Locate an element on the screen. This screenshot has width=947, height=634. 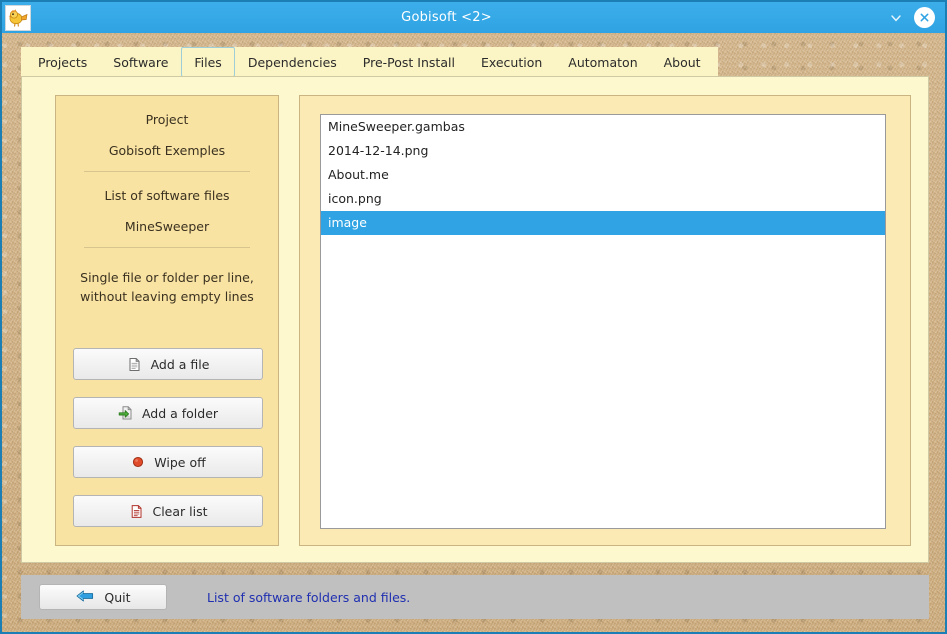
status-bar: Quit List of software folders and files. is located at coordinates (475, 597).